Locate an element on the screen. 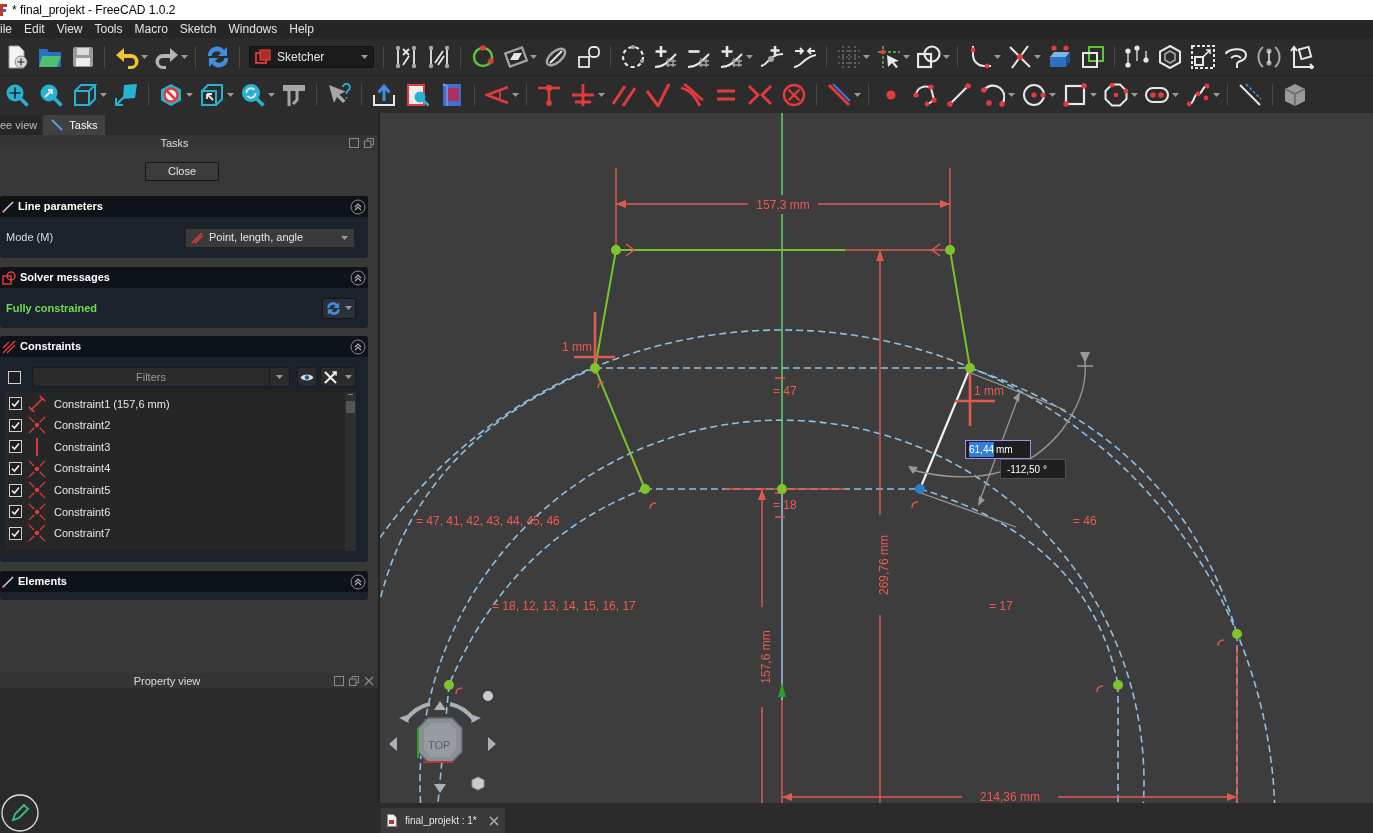  refresh-icon is located at coordinates (217, 56).